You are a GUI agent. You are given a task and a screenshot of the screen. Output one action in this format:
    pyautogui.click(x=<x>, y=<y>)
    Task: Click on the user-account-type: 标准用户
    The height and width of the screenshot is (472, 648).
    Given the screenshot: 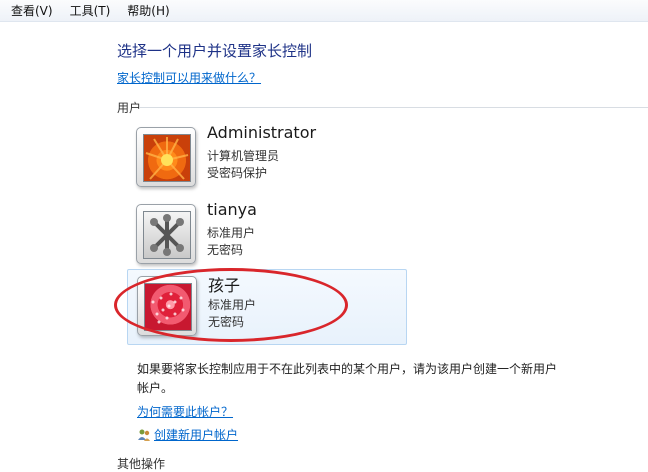 What is the action you would take?
    pyautogui.click(x=231, y=233)
    